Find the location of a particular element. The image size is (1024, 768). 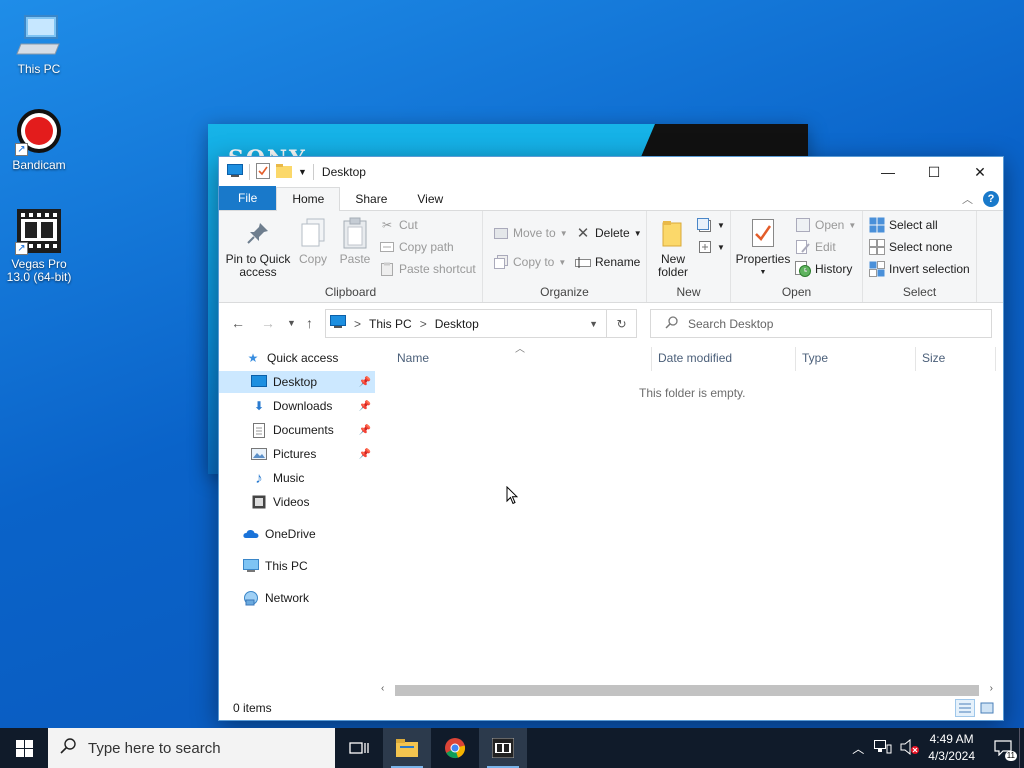

show-desktop-button is located at coordinates (1021, 748).